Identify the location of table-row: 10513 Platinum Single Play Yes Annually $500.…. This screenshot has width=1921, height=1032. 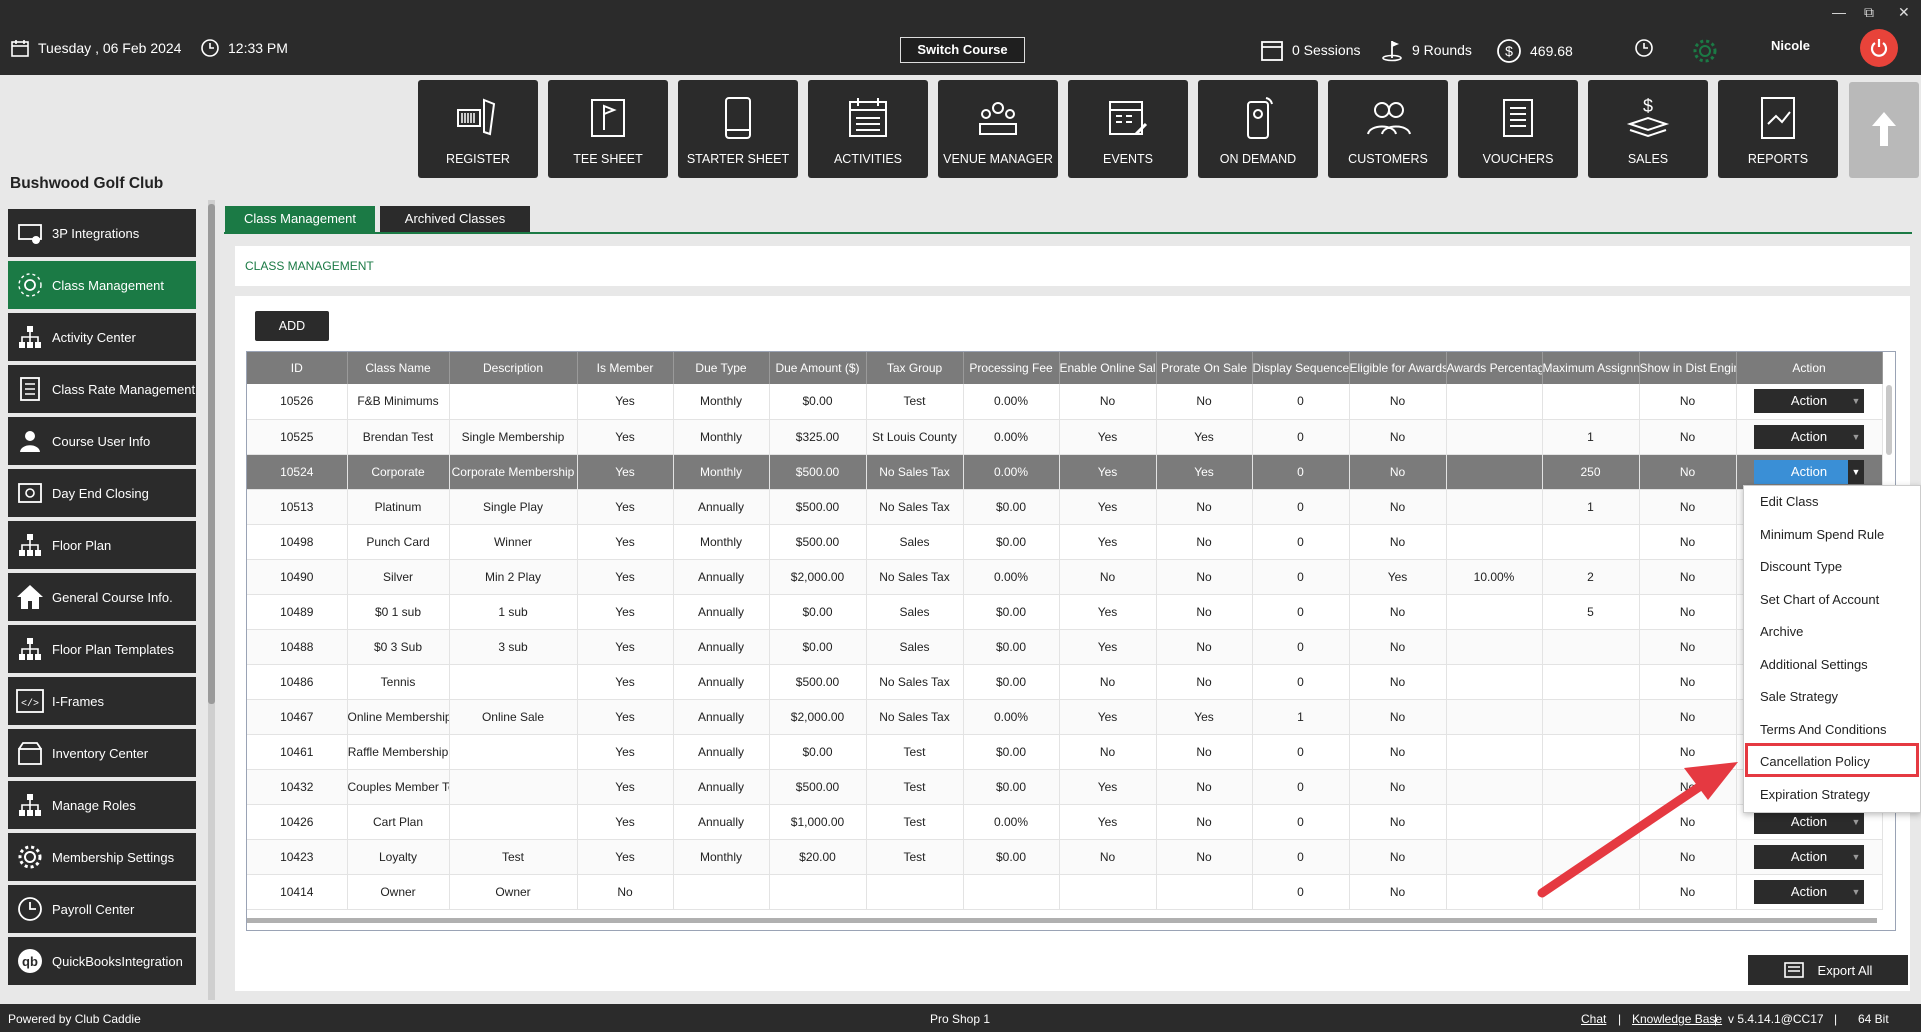
(1065, 507).